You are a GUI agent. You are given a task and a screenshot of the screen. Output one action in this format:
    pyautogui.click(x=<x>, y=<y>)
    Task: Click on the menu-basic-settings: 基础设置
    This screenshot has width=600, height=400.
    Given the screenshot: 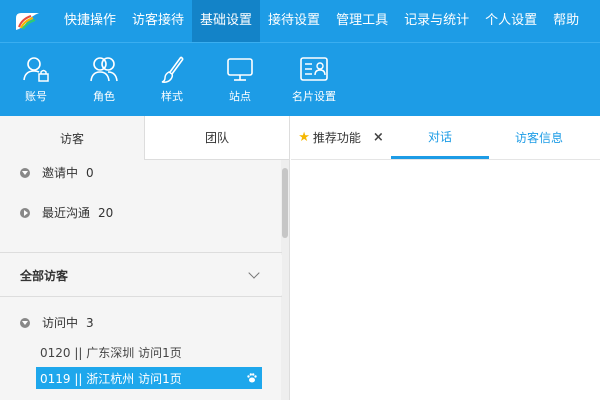 What is the action you would take?
    pyautogui.click(x=226, y=21)
    